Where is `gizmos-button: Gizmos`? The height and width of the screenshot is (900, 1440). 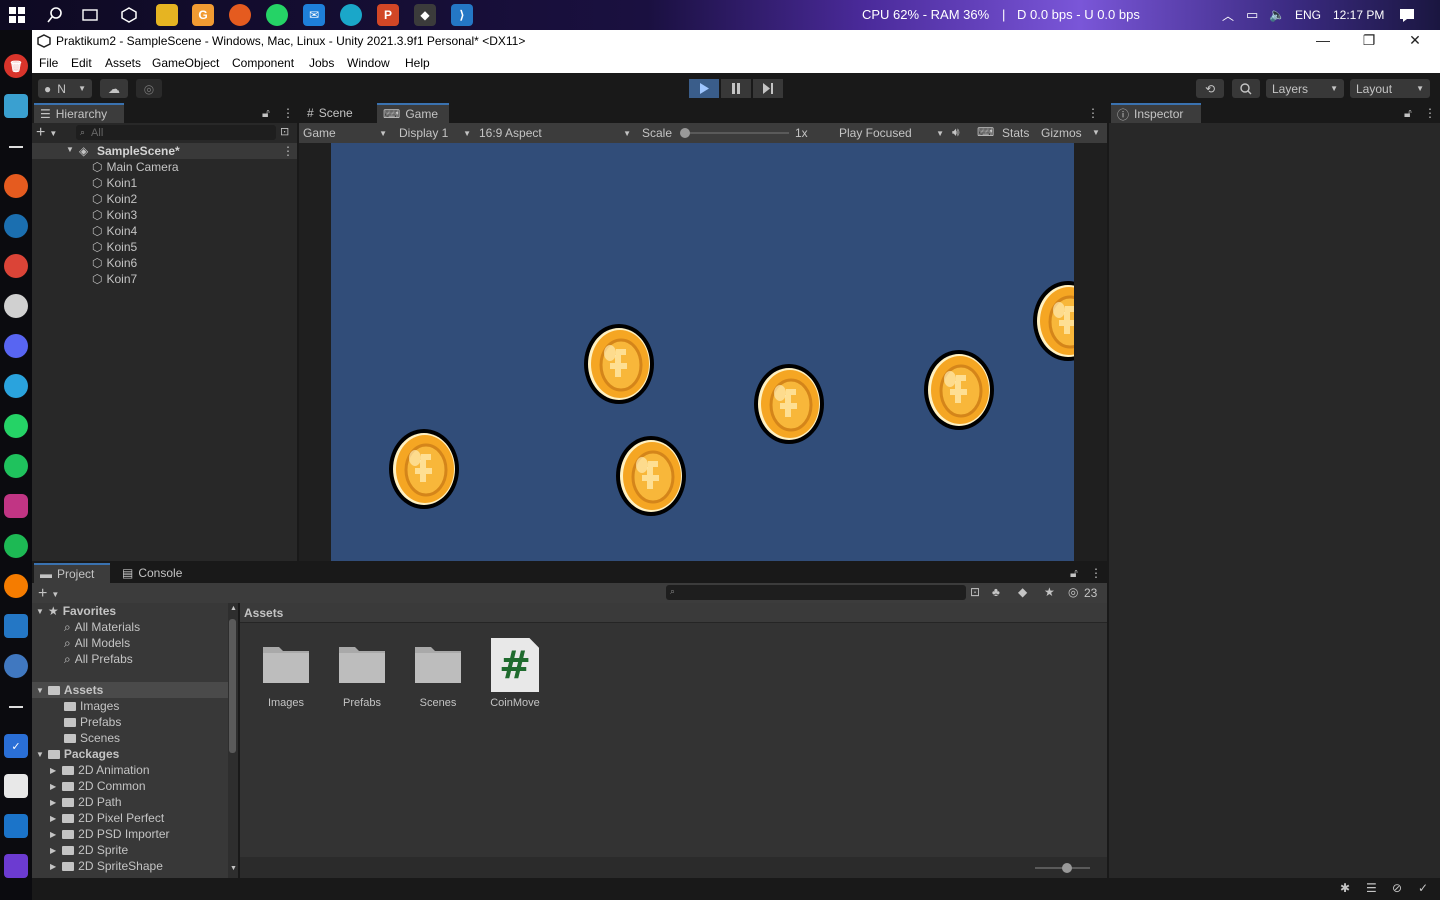 gizmos-button: Gizmos is located at coordinates (1061, 133).